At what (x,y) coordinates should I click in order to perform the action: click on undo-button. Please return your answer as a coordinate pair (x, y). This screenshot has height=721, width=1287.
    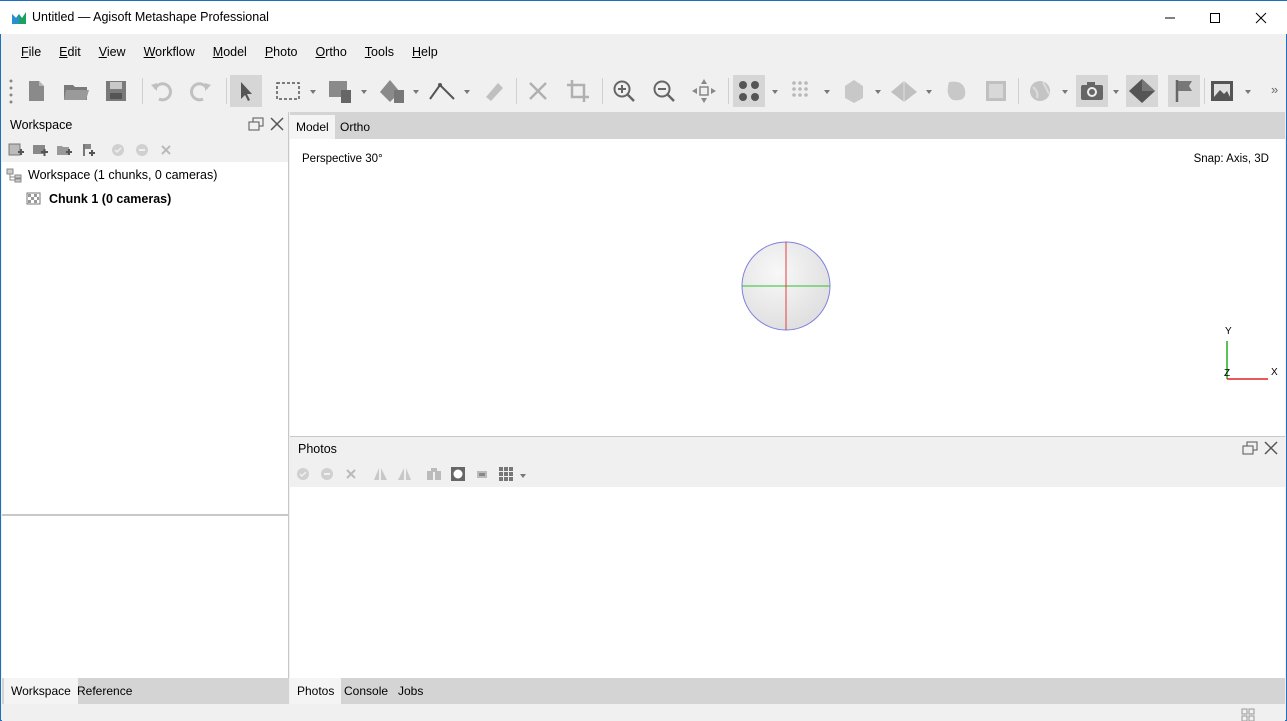
    Looking at the image, I should click on (161, 91).